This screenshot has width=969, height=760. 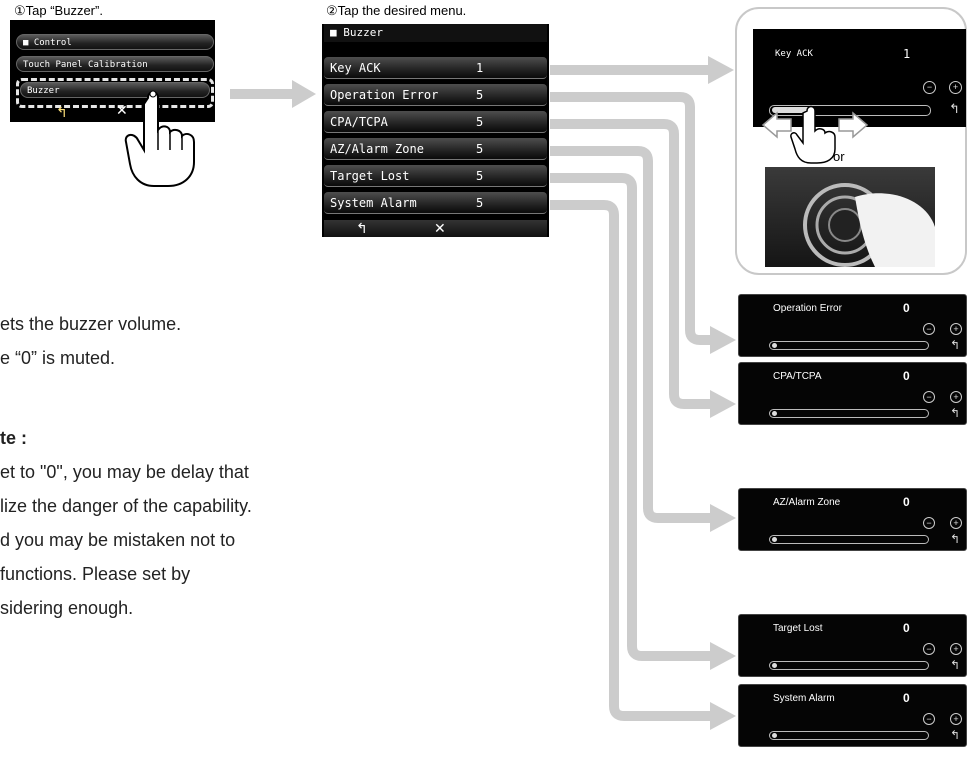 What do you see at coordinates (852, 645) in the screenshot?
I see `panel-target-lost: Target Lost 0 − + ↰` at bounding box center [852, 645].